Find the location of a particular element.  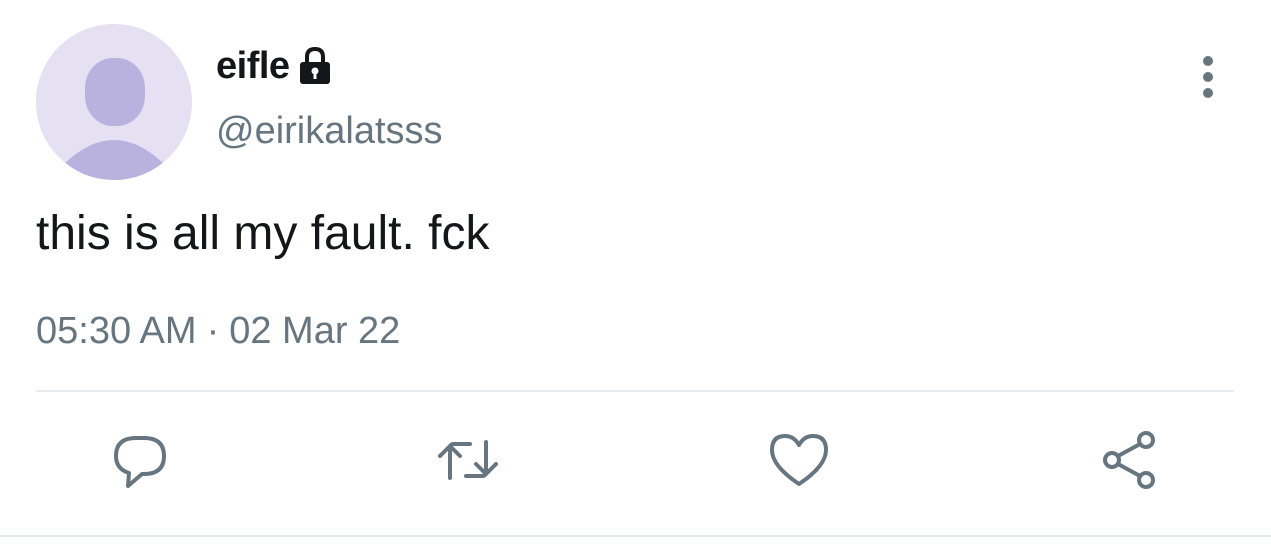

more-options-button is located at coordinates (1208, 77).